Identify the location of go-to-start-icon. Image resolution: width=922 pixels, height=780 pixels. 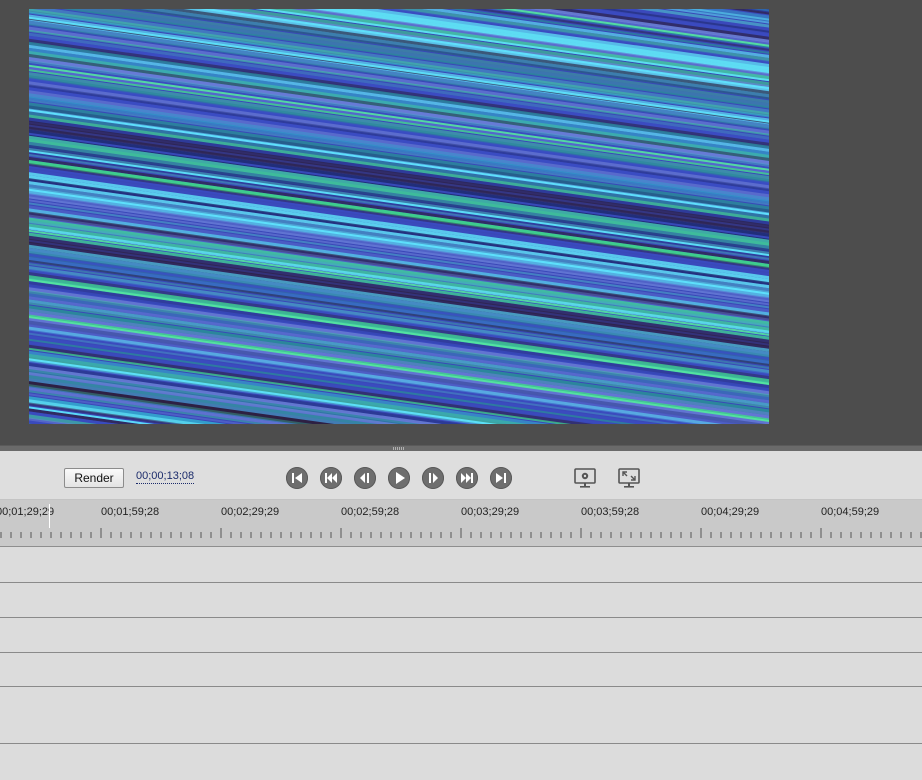
(297, 478).